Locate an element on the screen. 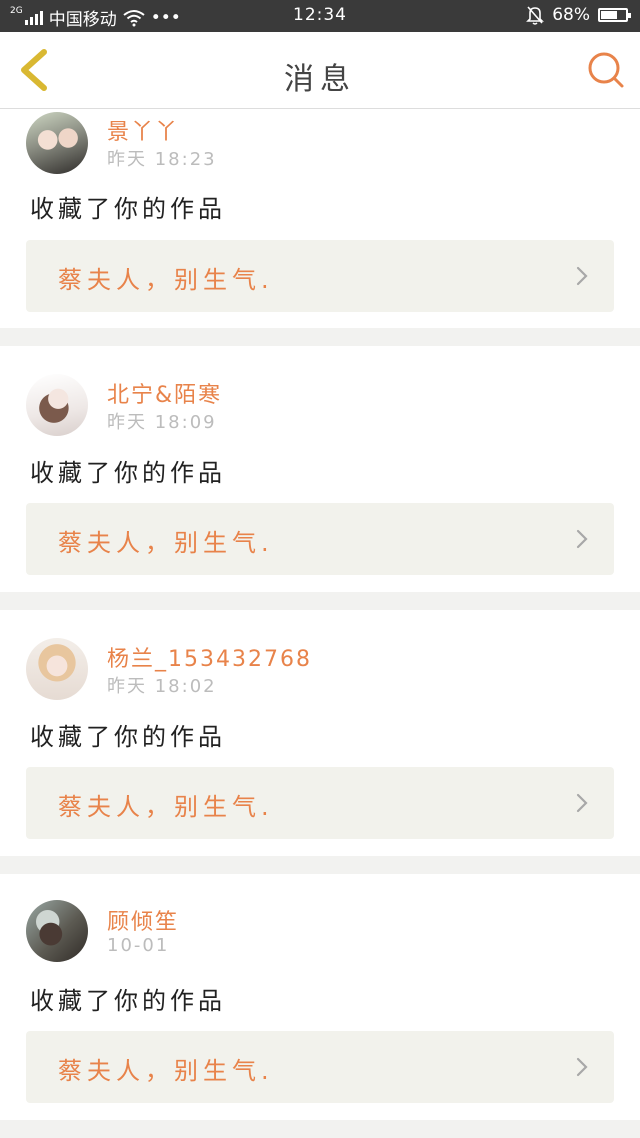 Image resolution: width=640 pixels, height=1138 pixels. battery-percent: 68% is located at coordinates (571, 15).